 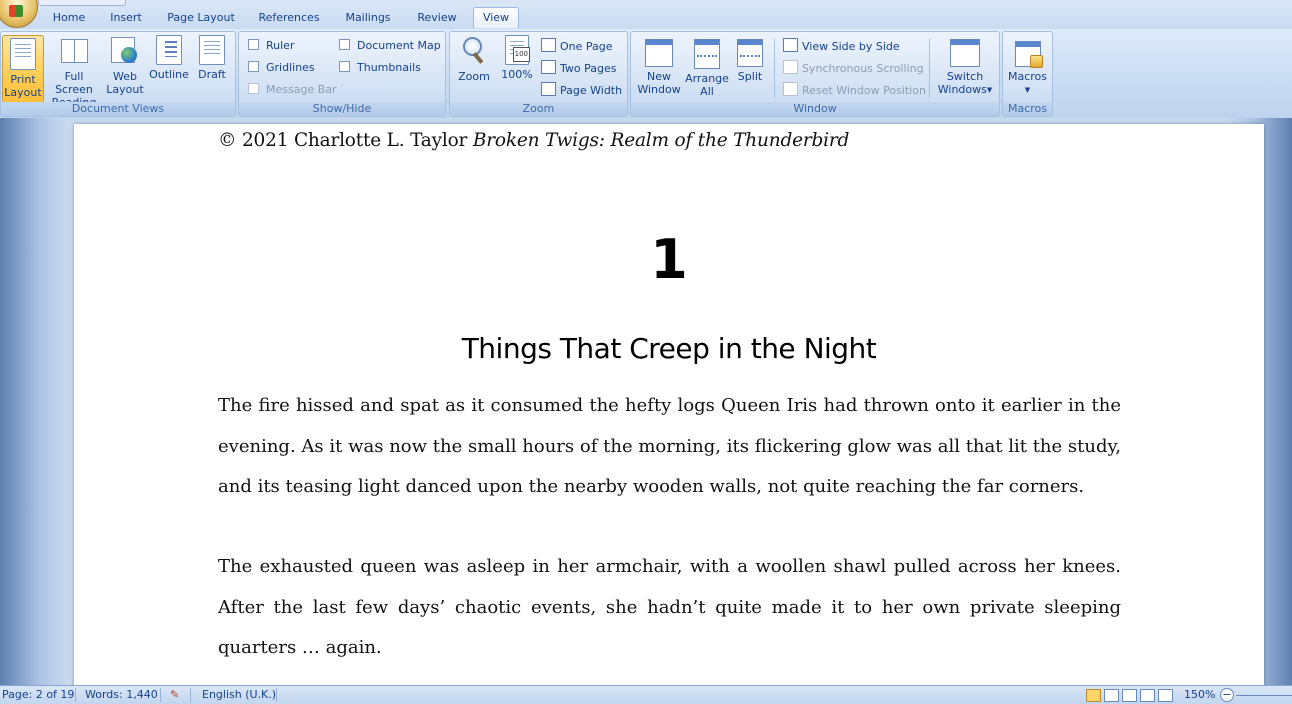 What do you see at coordinates (1147, 695) in the screenshot?
I see `outline-view-icon` at bounding box center [1147, 695].